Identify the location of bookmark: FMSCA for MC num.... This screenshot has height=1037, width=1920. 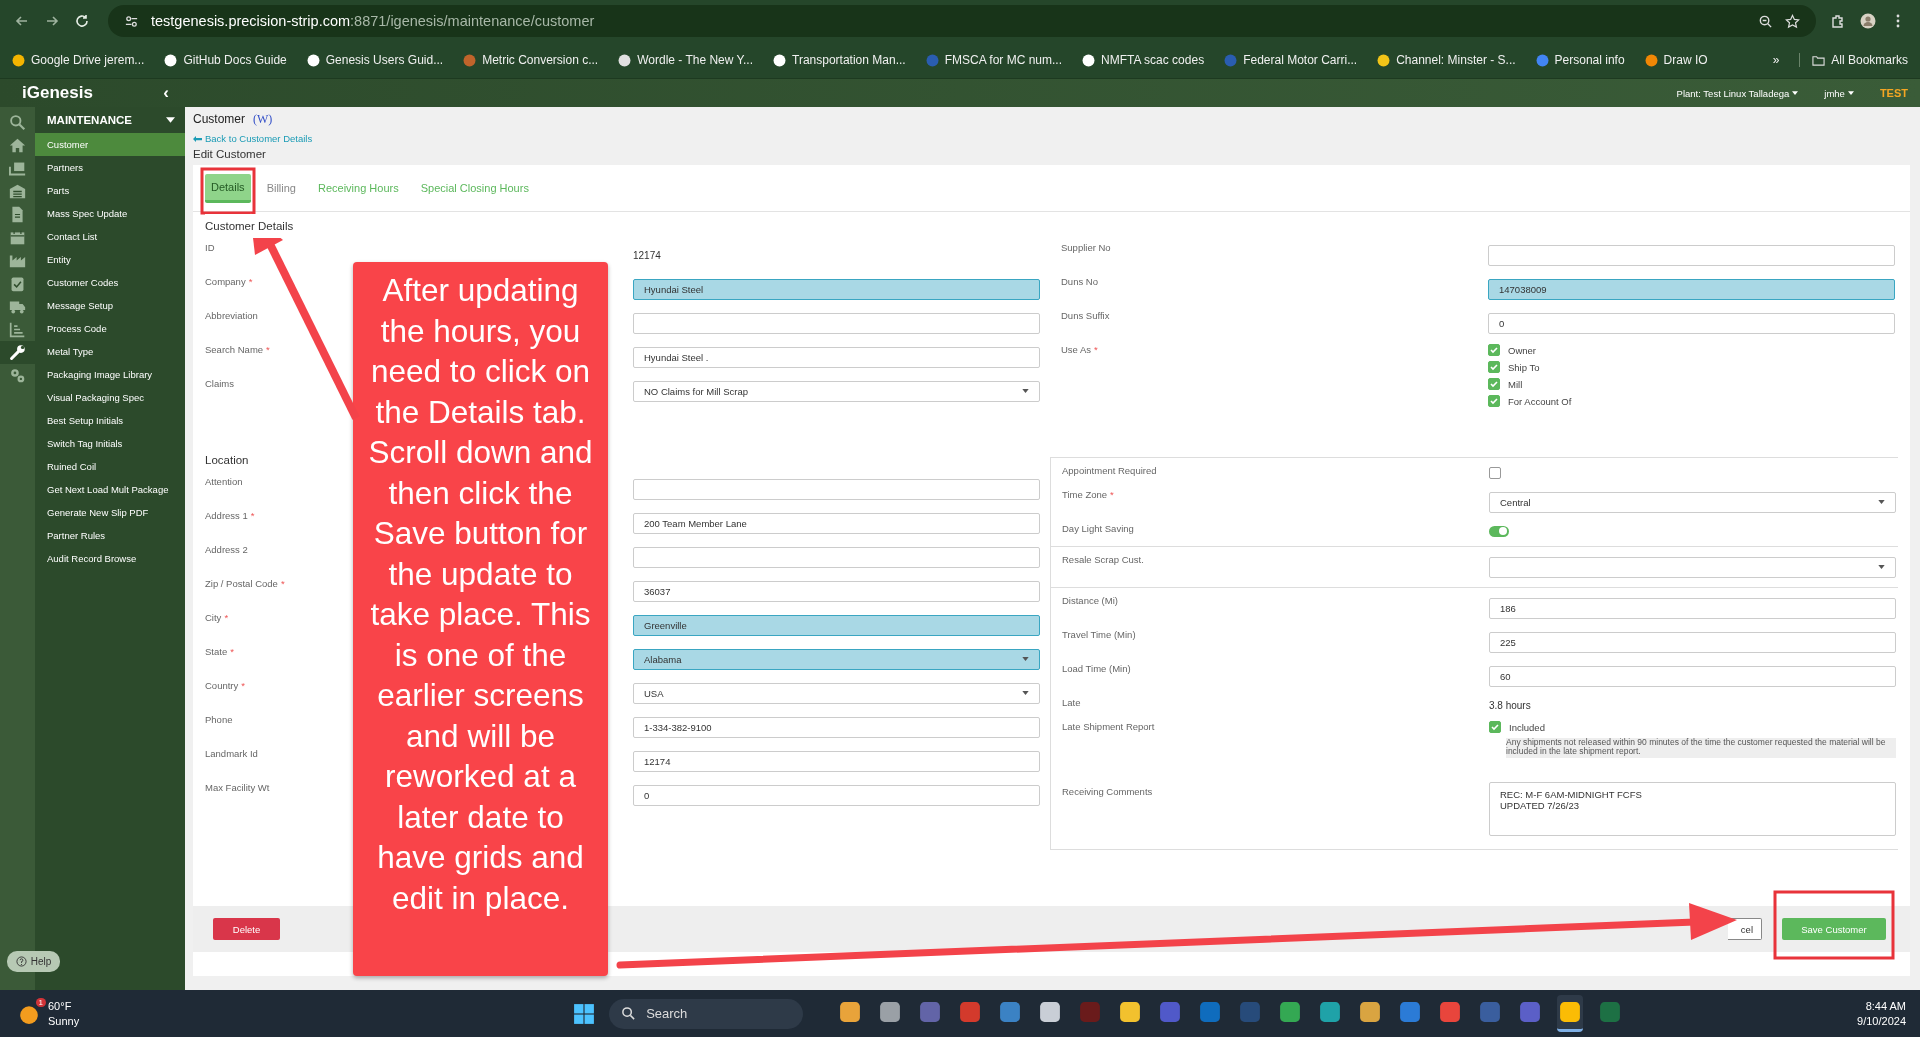
(993, 60).